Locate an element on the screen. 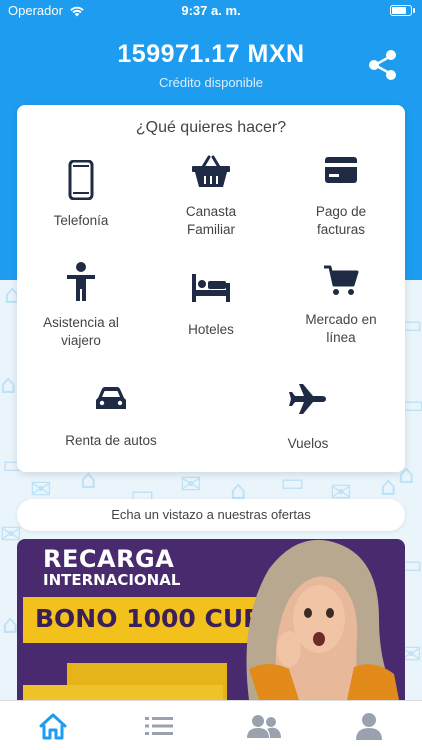 The width and height of the screenshot is (422, 750). menu-item-mercado: Mercado en línea is located at coordinates (341, 306).